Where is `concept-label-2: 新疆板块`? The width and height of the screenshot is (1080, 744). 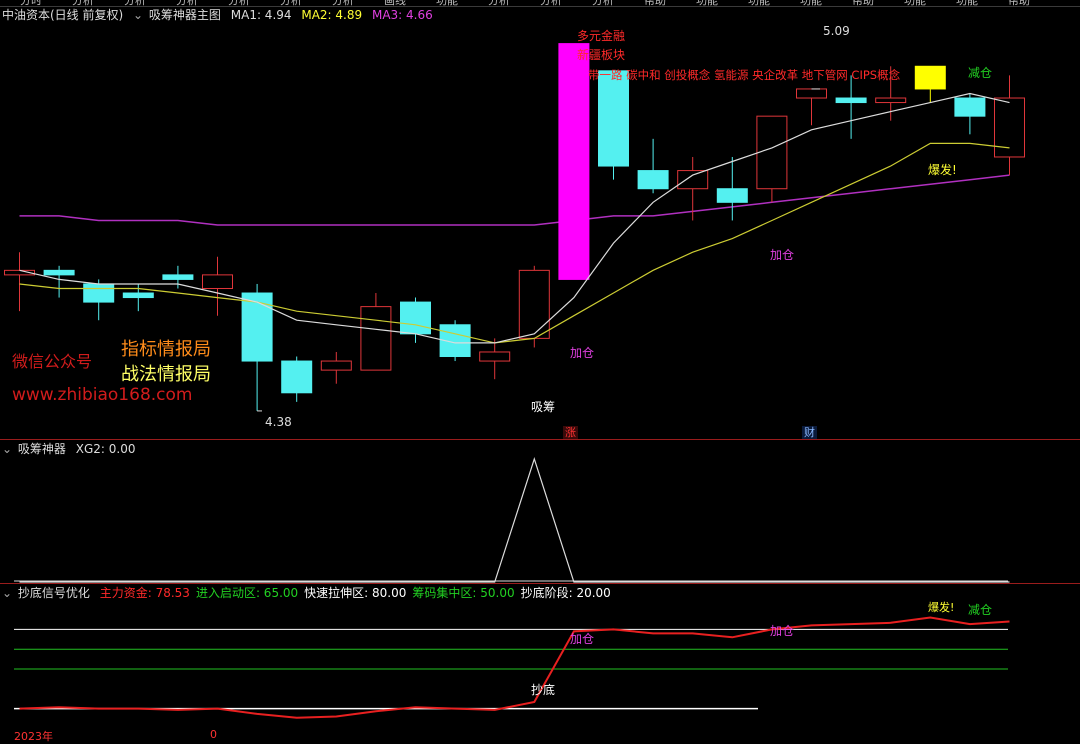
concept-label-2: 新疆板块 is located at coordinates (601, 55).